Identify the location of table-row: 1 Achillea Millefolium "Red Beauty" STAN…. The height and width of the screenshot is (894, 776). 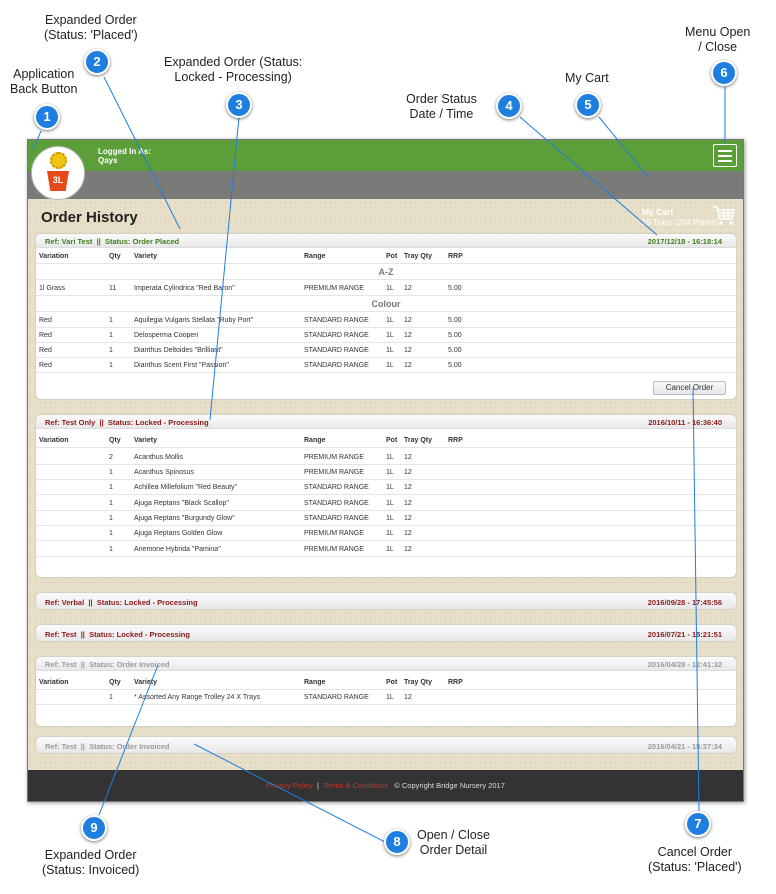
(386, 487).